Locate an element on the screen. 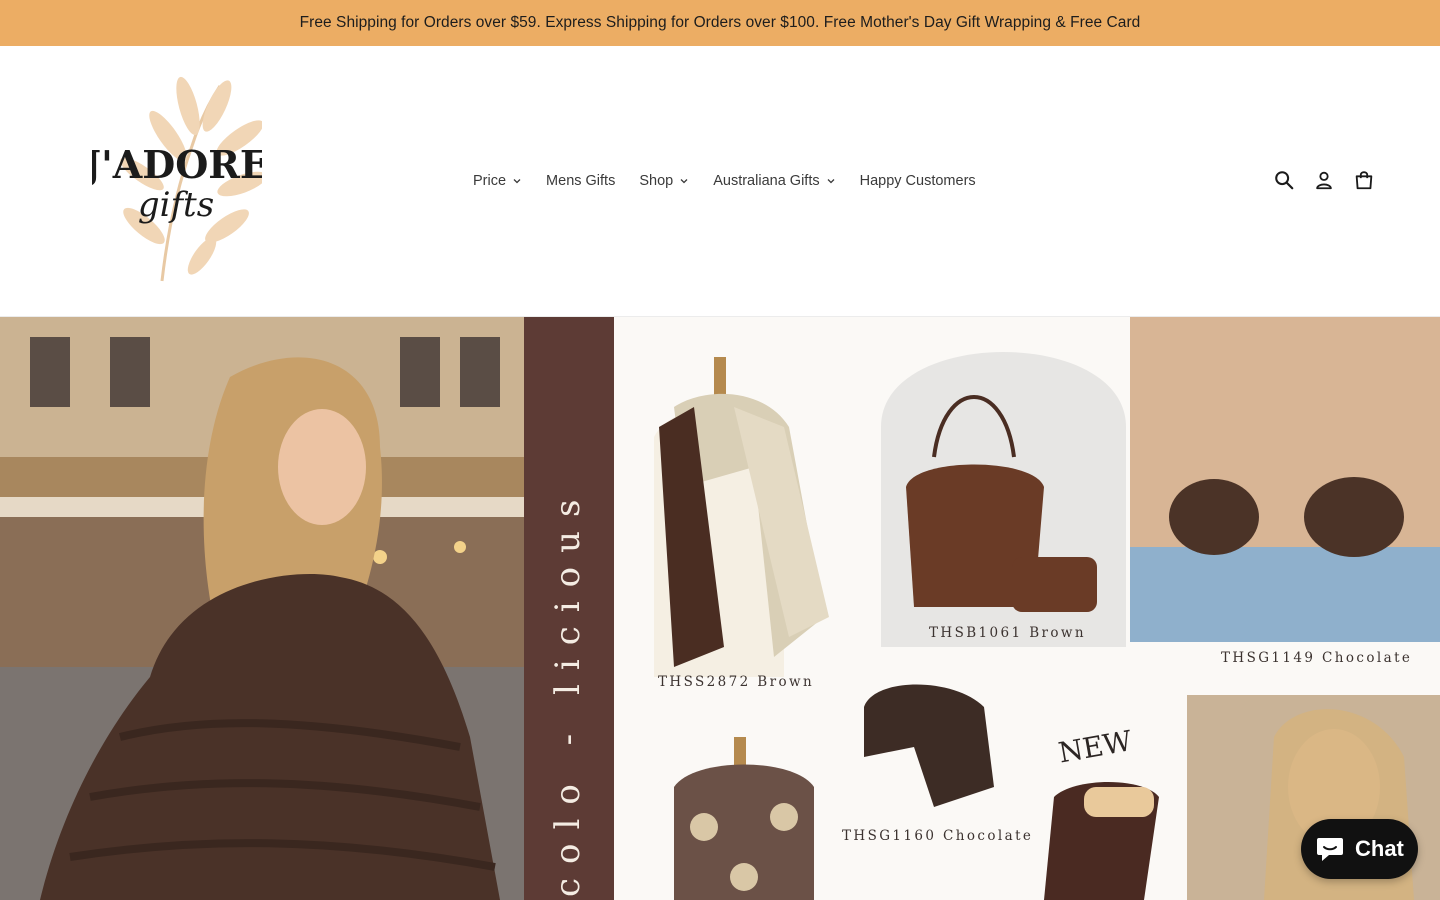 The height and width of the screenshot is (900, 1440). nav-label-shop: Shop is located at coordinates (656, 181).